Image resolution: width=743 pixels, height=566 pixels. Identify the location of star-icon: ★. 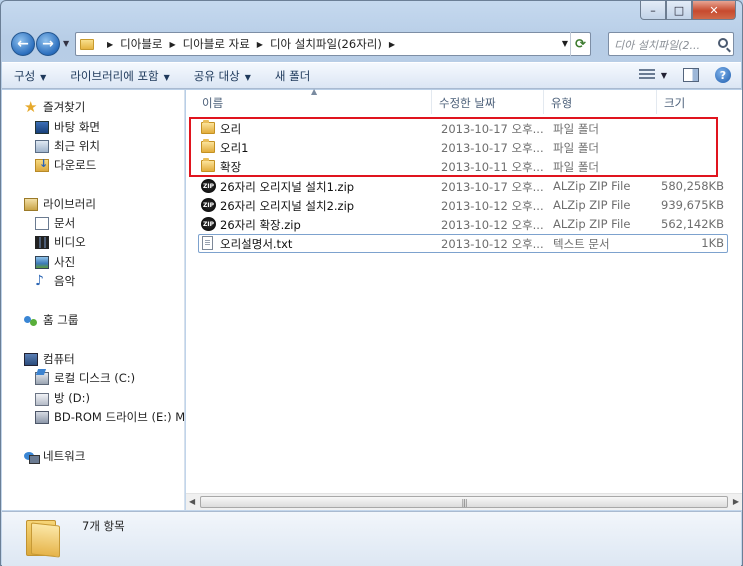
(31, 106).